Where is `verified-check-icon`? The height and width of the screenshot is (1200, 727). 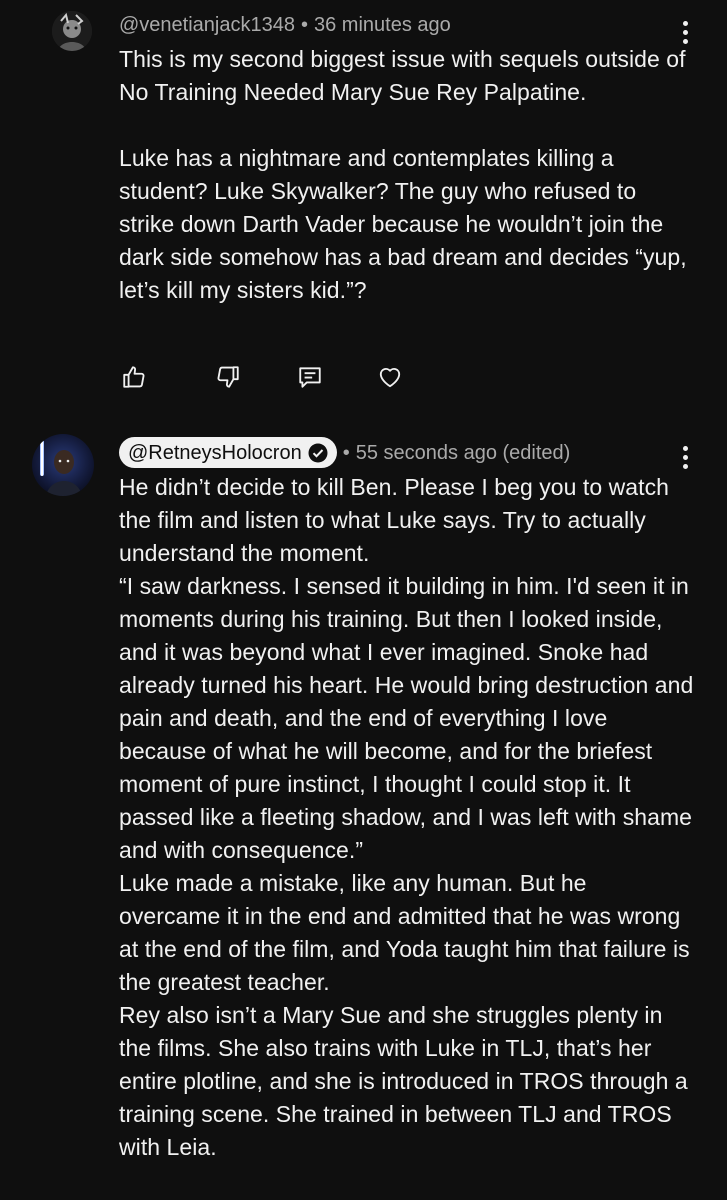
verified-check-icon is located at coordinates (318, 452).